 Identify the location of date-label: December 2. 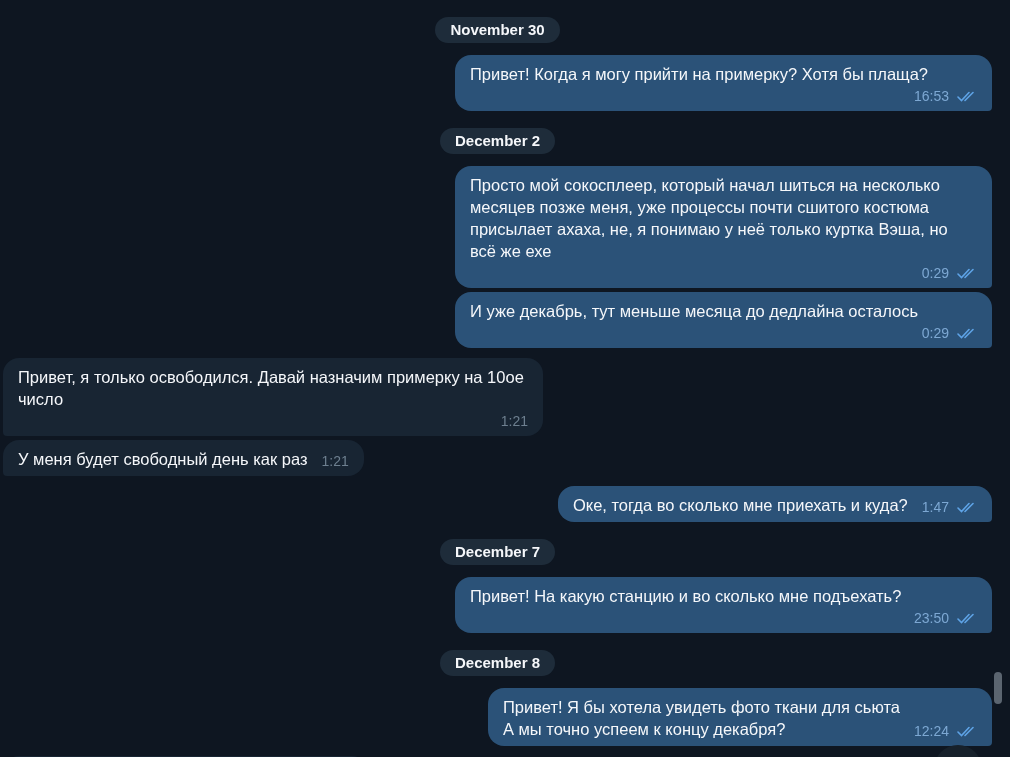
(497, 141).